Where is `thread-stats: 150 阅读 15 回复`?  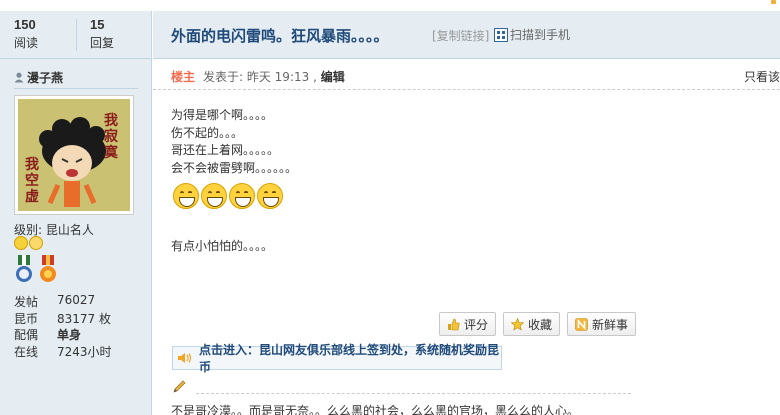 thread-stats: 150 阅读 15 回复 is located at coordinates (76, 35).